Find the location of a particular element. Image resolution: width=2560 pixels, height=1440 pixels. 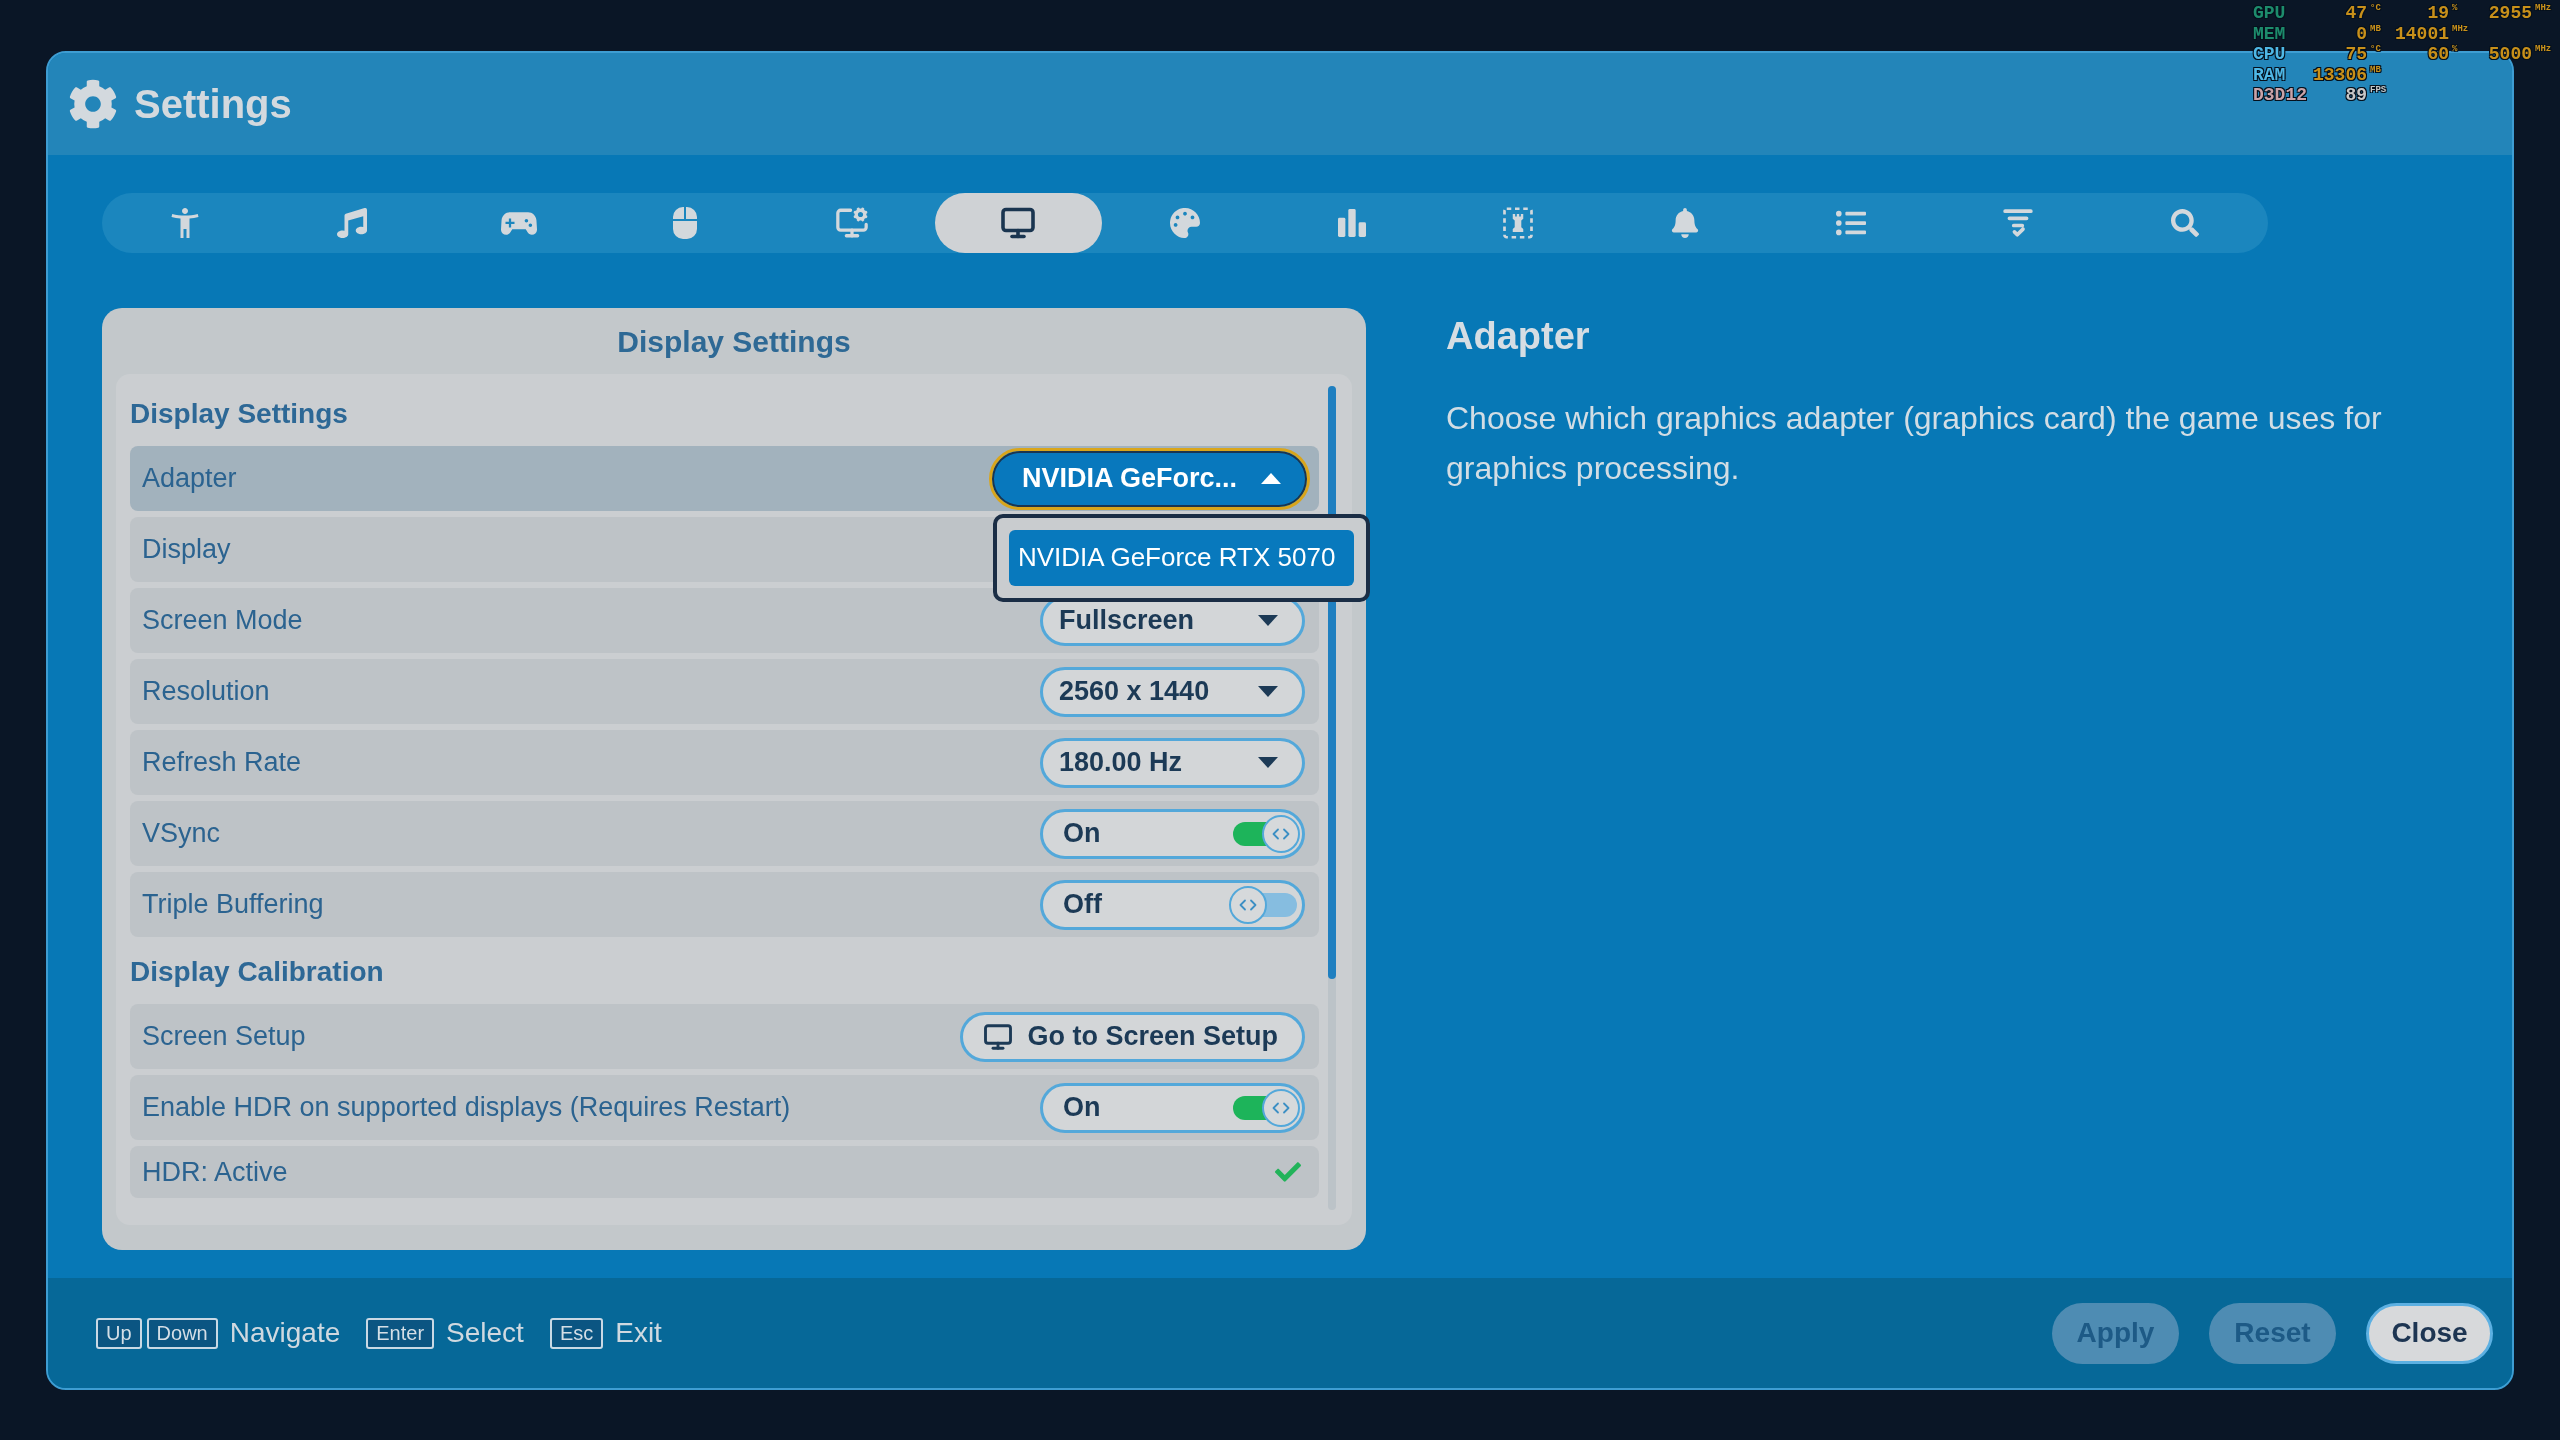

monitor-gear-icon is located at coordinates (851, 223).